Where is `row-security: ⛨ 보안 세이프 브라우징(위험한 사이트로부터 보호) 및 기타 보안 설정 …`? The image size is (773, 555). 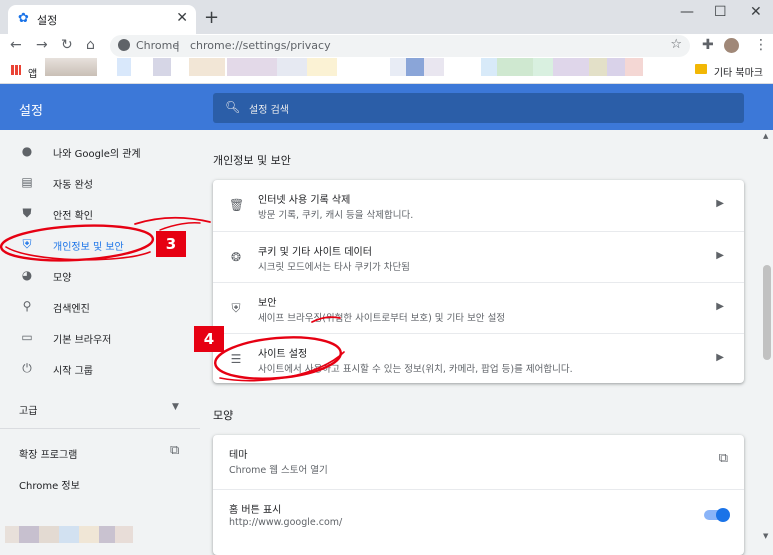 row-security: ⛨ 보안 세이프 브라우징(위험한 사이트로부터 보호) 및 기타 보안 설정 … is located at coordinates (478, 307).